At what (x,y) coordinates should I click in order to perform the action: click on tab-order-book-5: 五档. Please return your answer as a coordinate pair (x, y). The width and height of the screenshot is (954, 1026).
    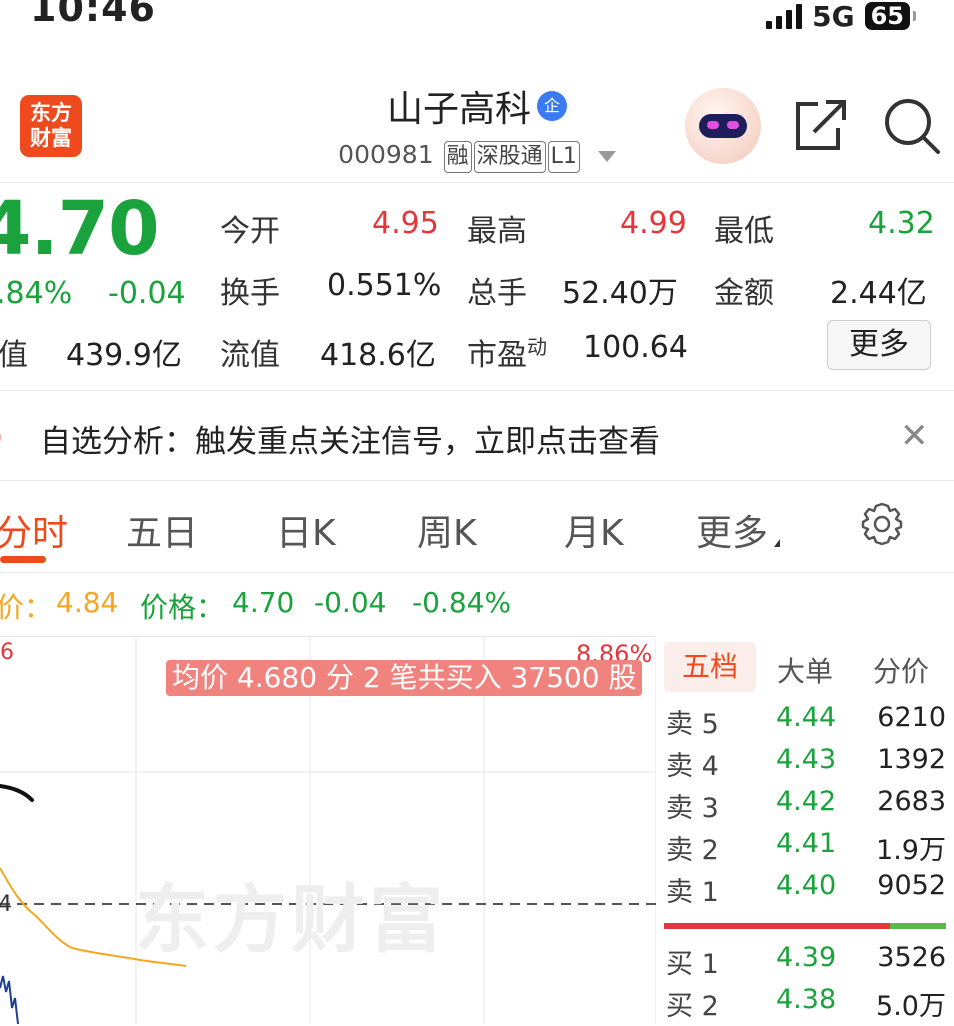
    Looking at the image, I should click on (710, 667).